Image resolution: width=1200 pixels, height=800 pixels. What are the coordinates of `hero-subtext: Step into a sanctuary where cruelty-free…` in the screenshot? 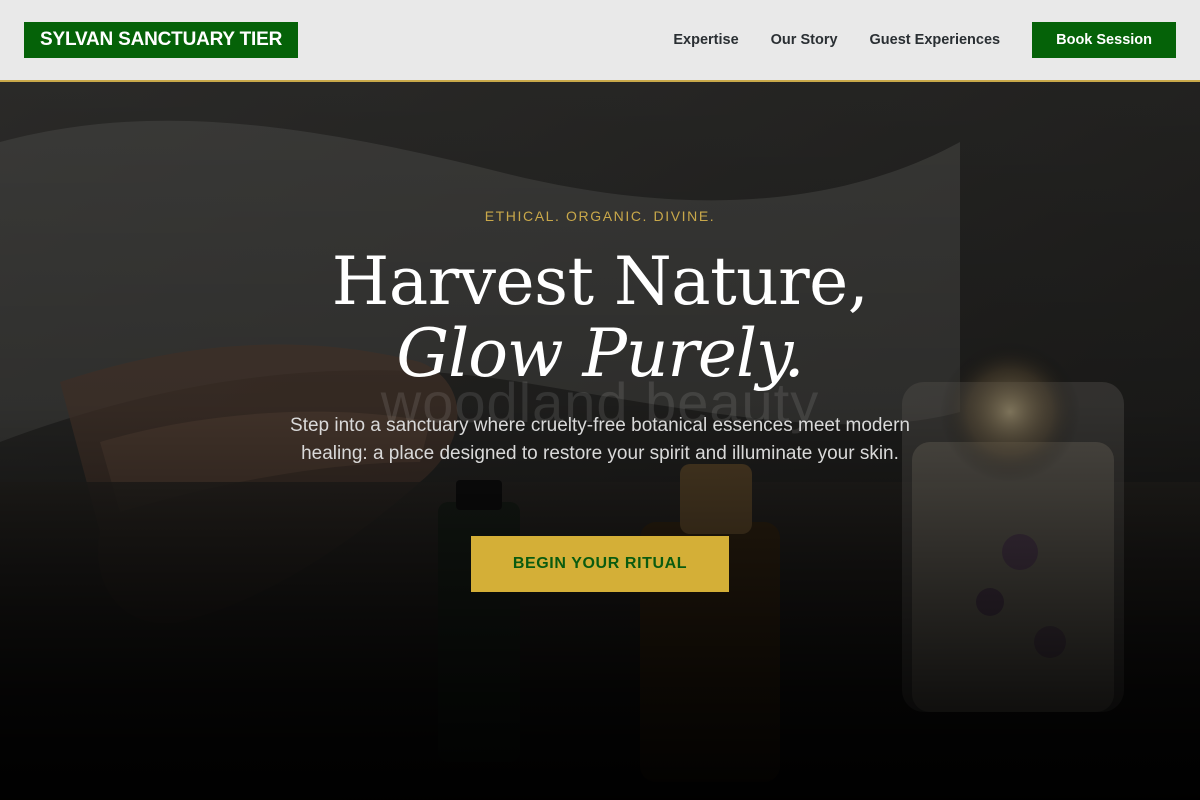 It's located at (600, 439).